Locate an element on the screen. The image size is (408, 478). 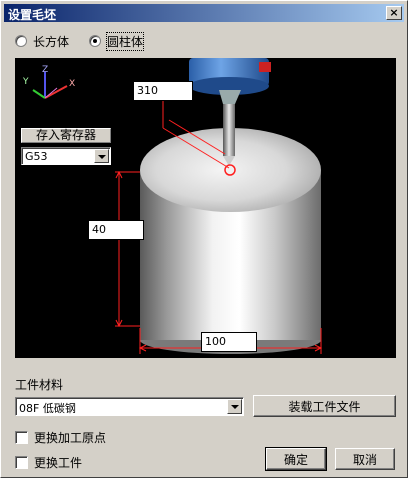
axis-y-label: Y is located at coordinates (25, 82).